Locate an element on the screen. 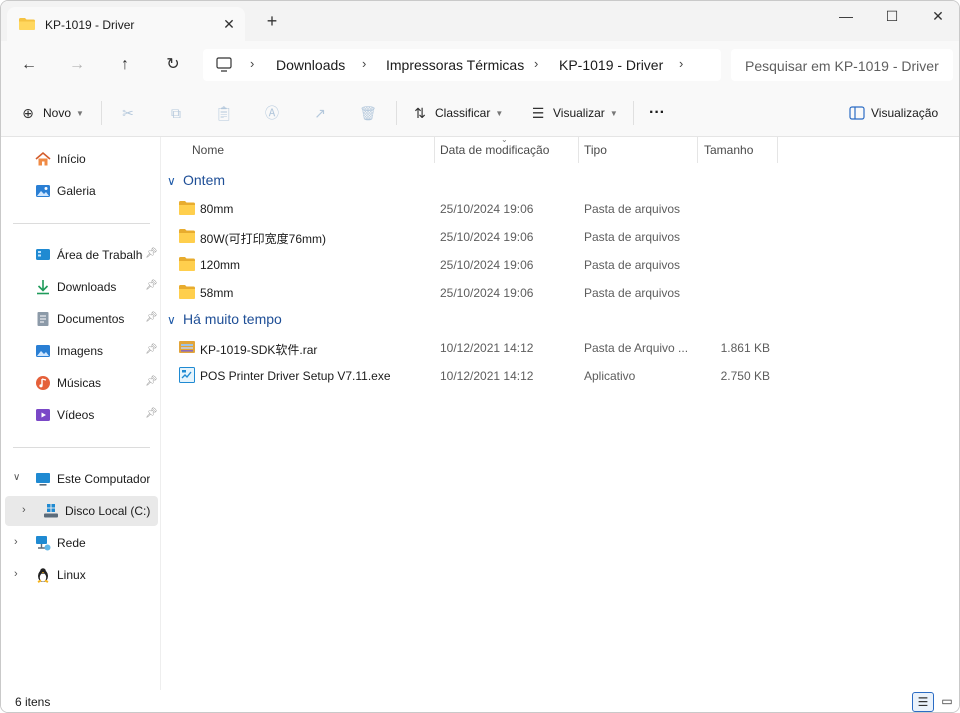 The height and width of the screenshot is (713, 960). home-icon is located at coordinates (43, 158).